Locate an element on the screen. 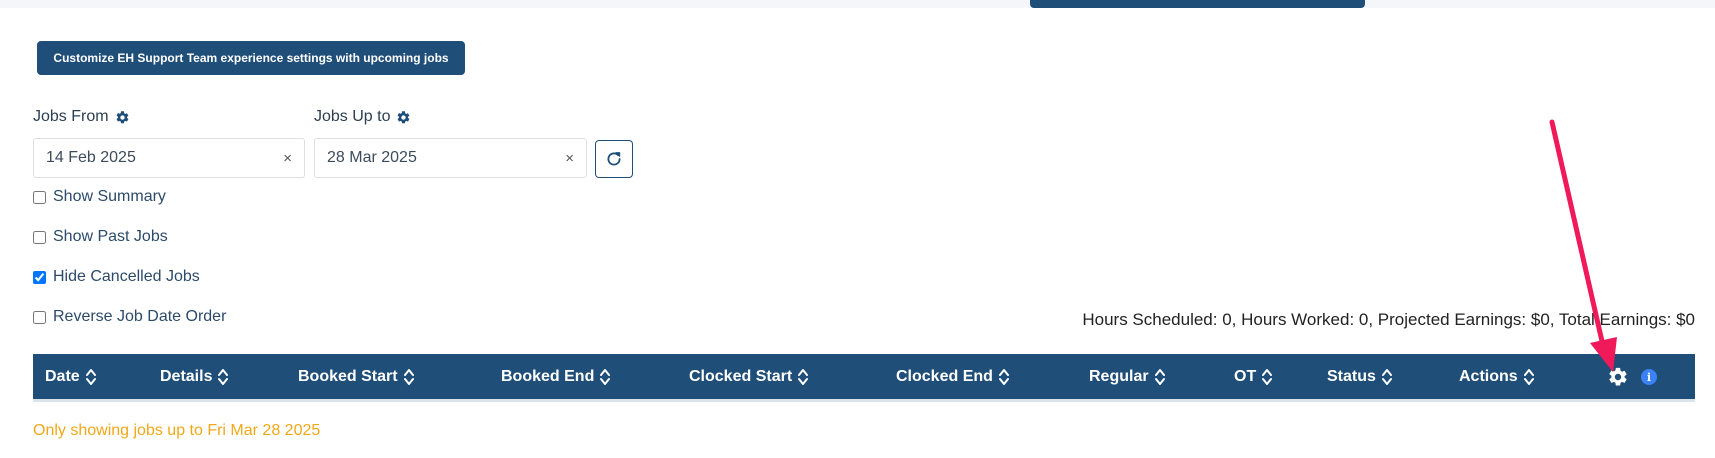  reverse-job-date-order-checkbox is located at coordinates (39, 317).